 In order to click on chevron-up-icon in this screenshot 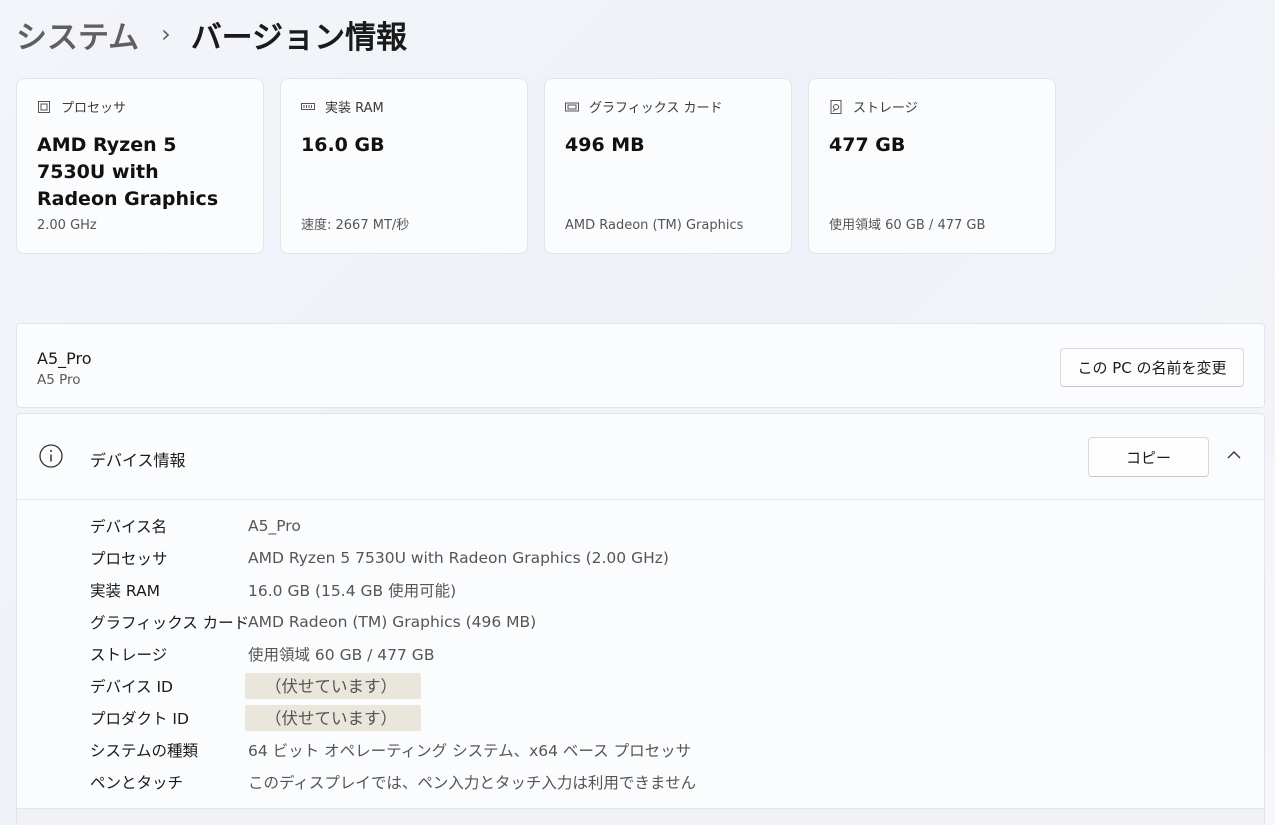, I will do `click(1234, 455)`.